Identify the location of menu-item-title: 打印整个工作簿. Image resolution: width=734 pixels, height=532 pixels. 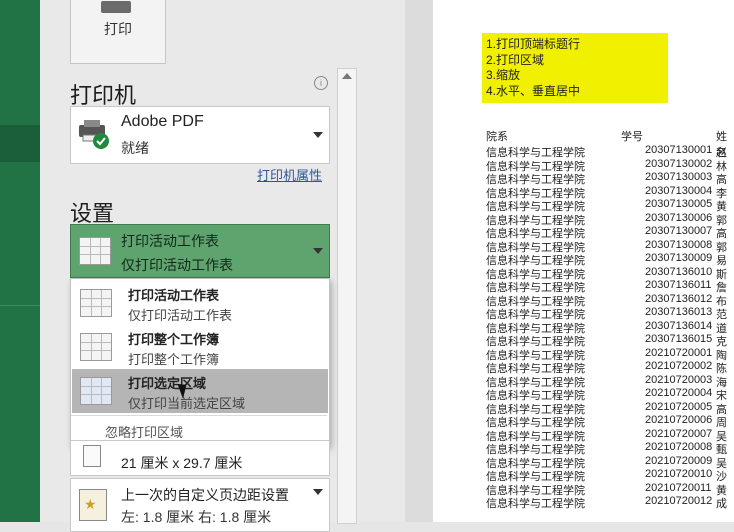
(174, 339).